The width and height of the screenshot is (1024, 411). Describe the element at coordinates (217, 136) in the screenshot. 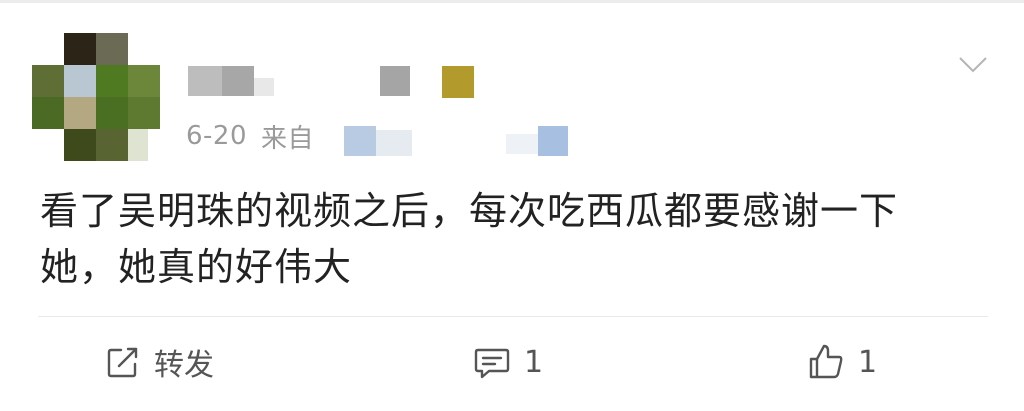

I see `post-time: 6-20` at that location.